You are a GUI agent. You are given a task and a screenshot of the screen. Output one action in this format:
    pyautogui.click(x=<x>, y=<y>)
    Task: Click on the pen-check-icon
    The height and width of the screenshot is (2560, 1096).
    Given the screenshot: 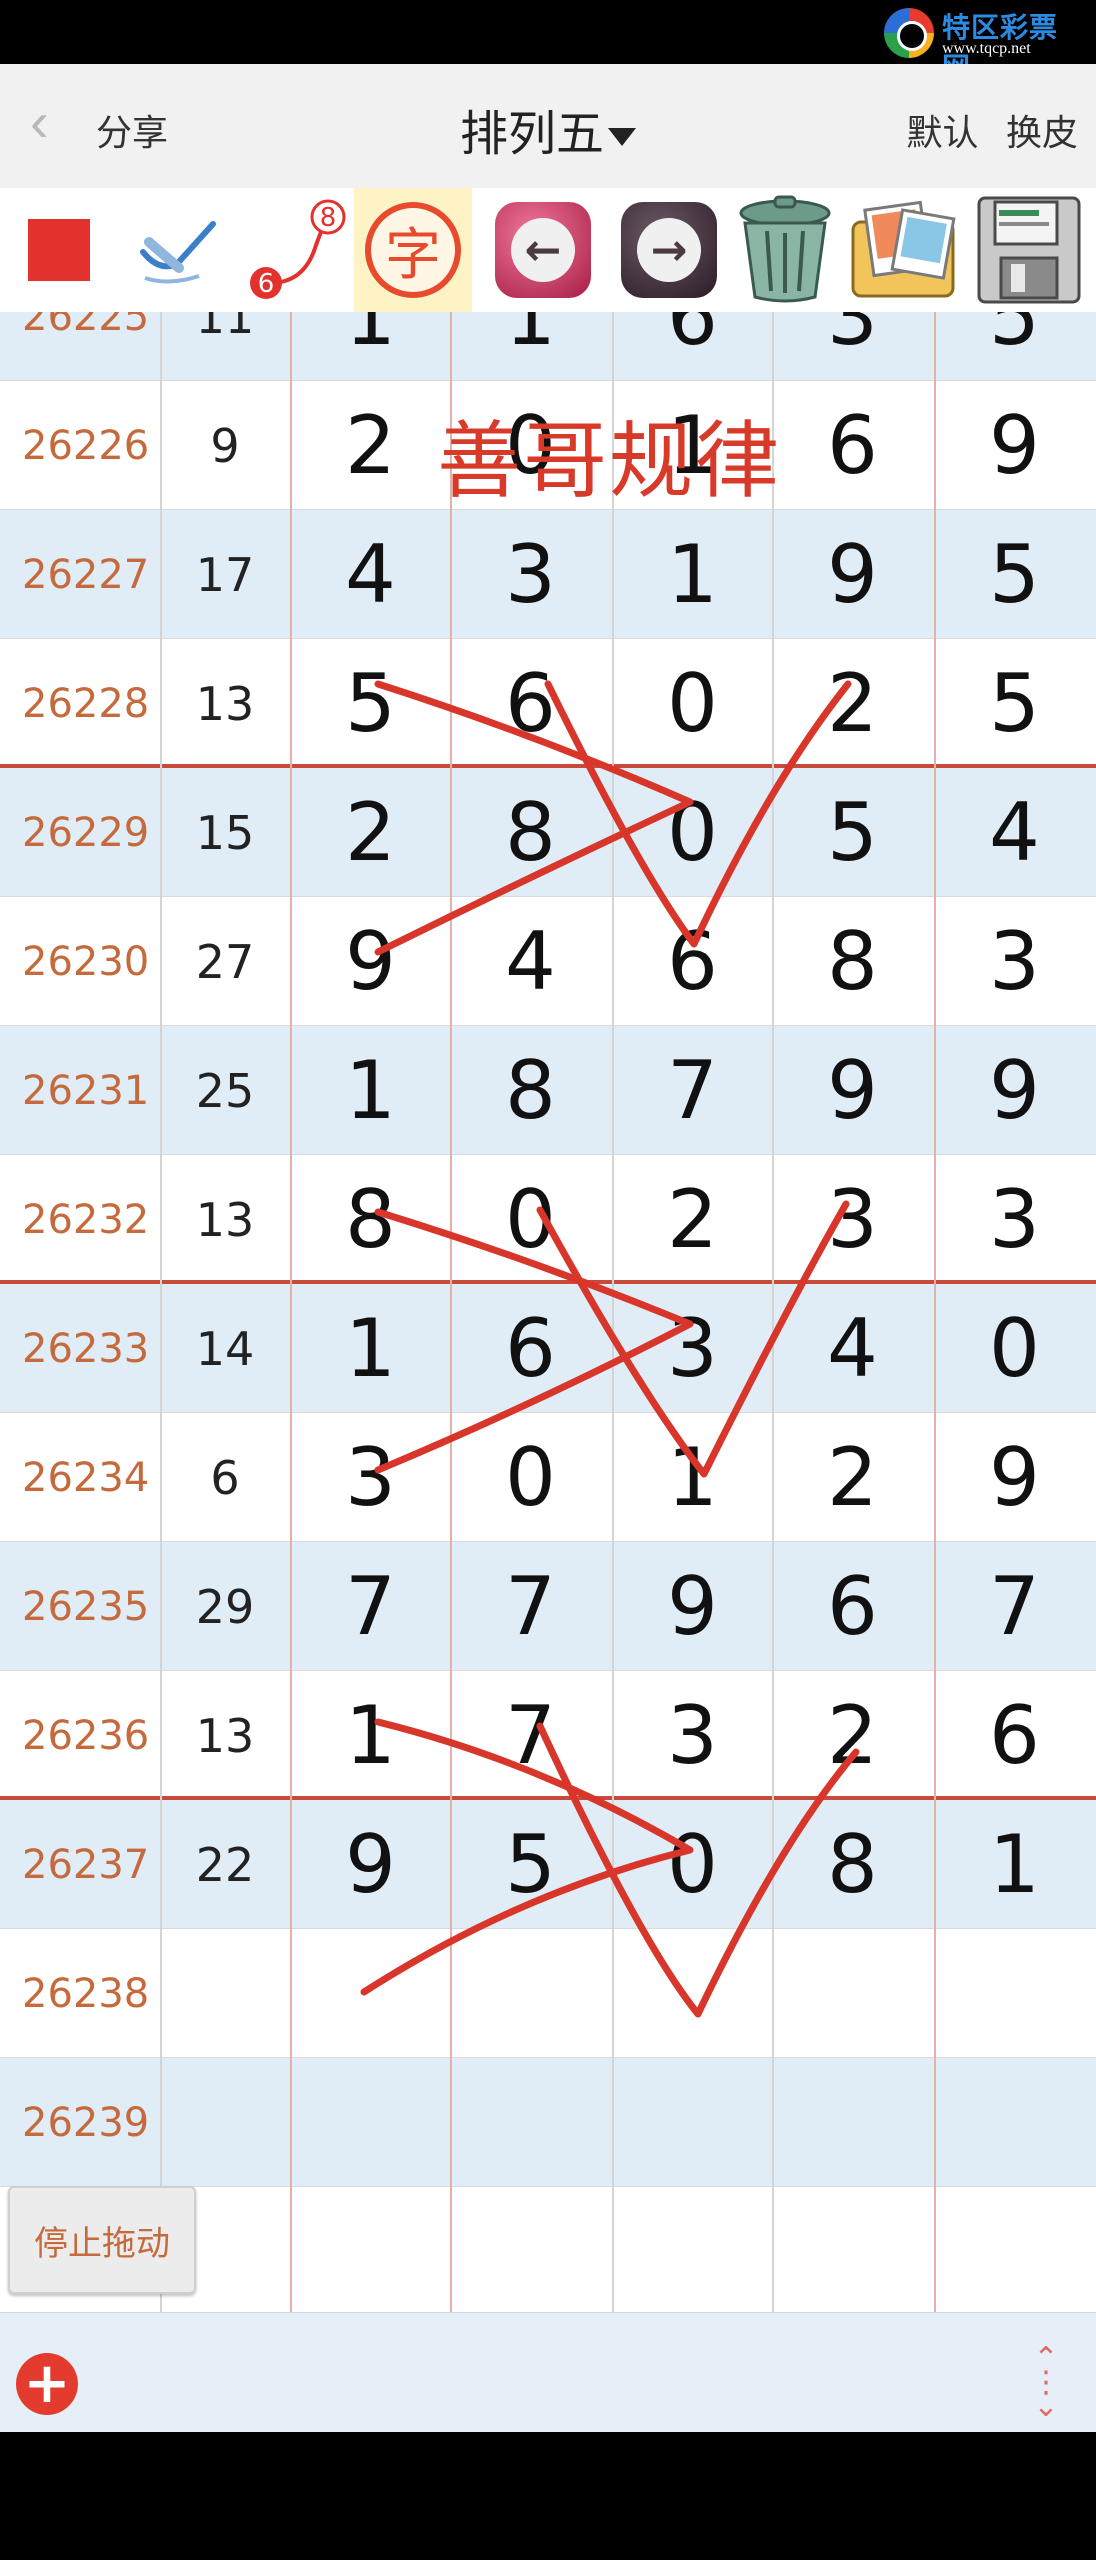 What is the action you would take?
    pyautogui.click(x=178, y=252)
    